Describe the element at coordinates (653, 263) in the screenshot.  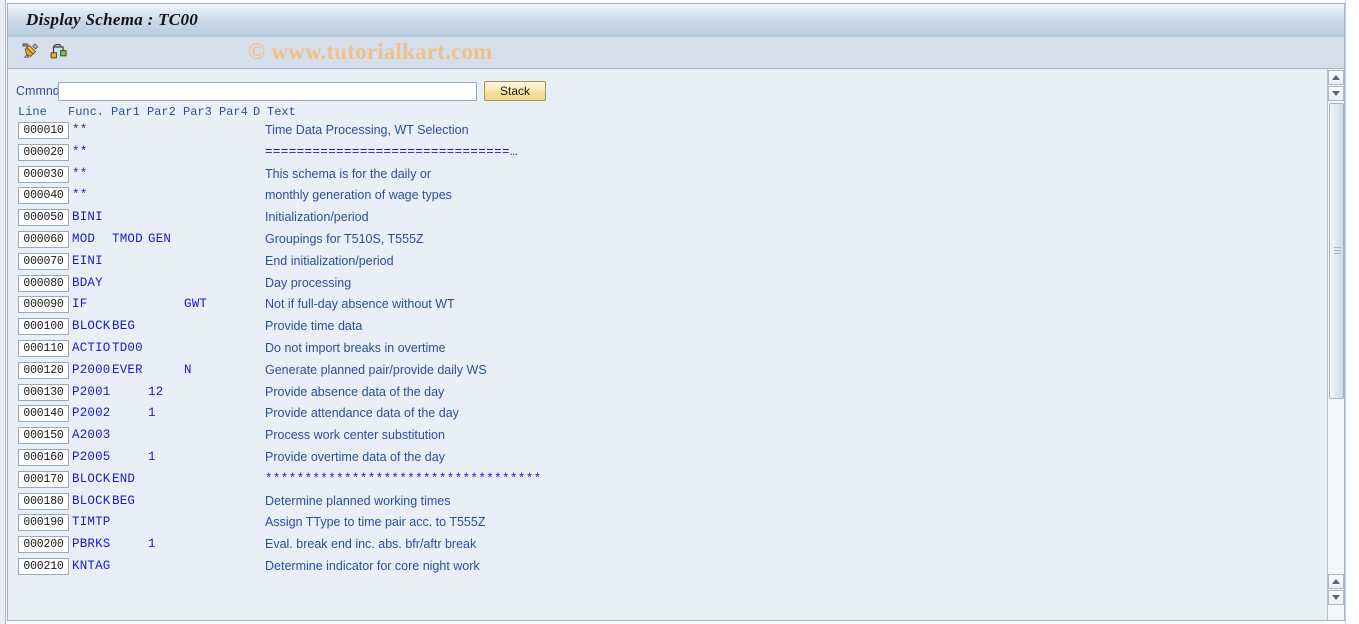
I see `table-row: 000070 EINI End initialization/period` at that location.